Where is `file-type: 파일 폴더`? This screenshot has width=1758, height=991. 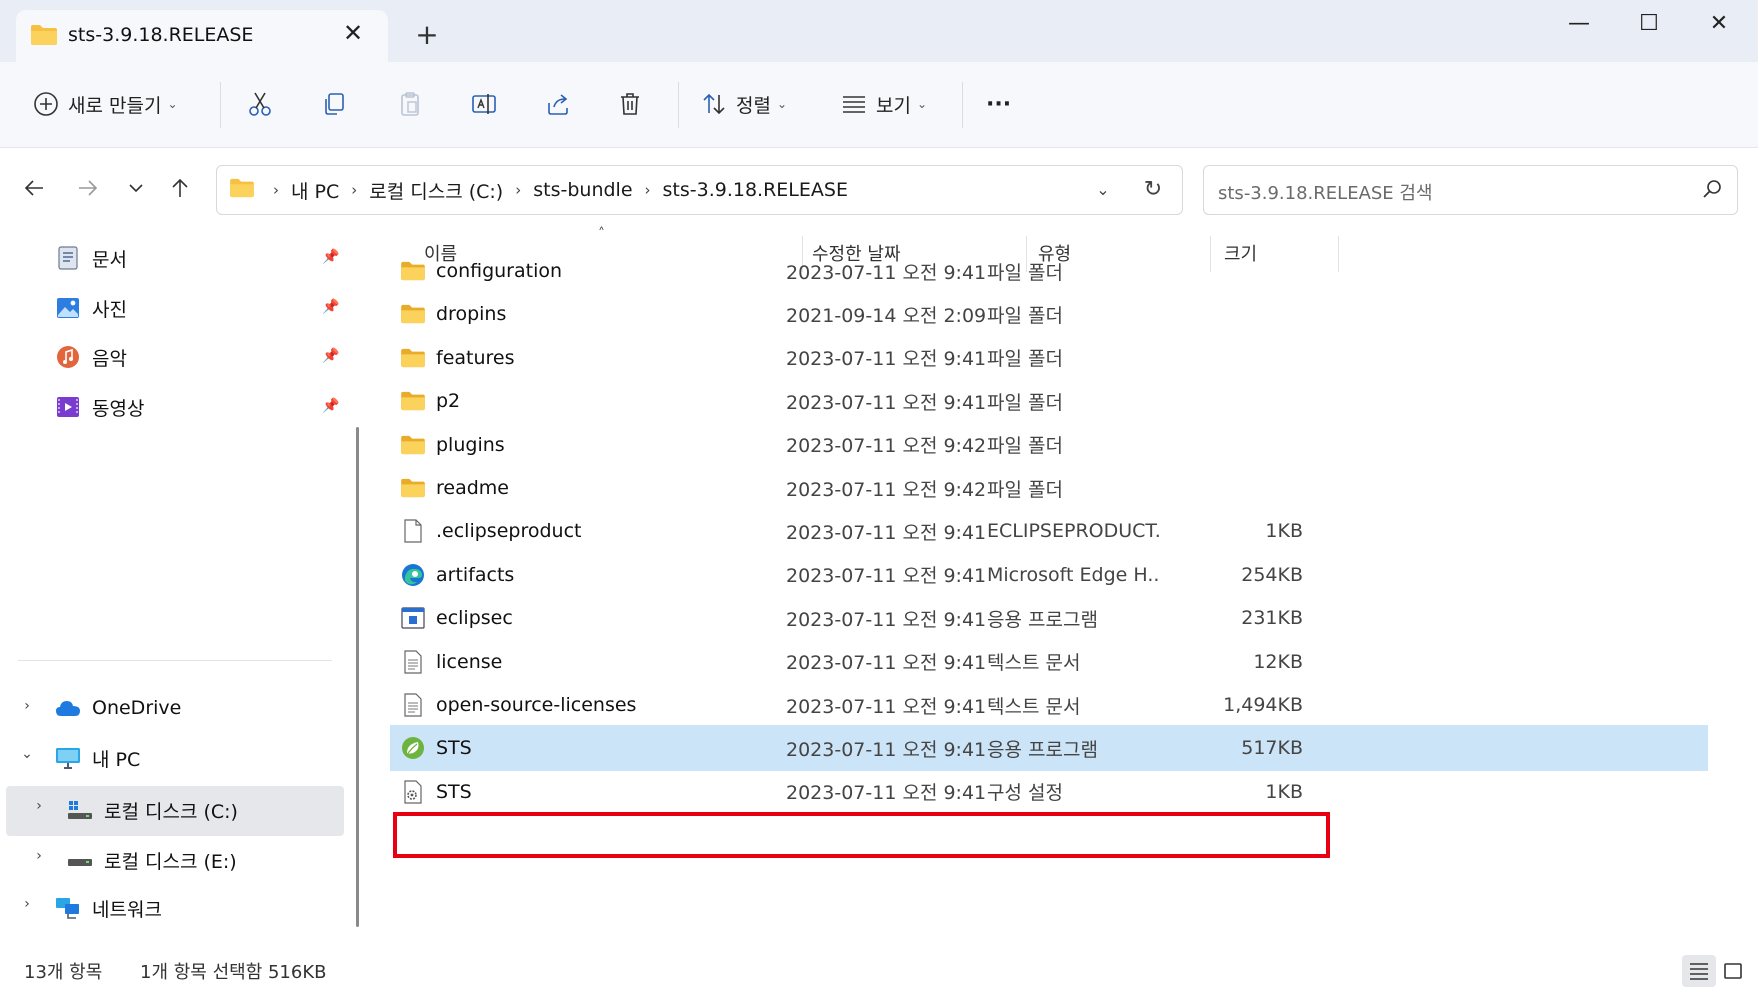 file-type: 파일 폴더 is located at coordinates (1025, 446).